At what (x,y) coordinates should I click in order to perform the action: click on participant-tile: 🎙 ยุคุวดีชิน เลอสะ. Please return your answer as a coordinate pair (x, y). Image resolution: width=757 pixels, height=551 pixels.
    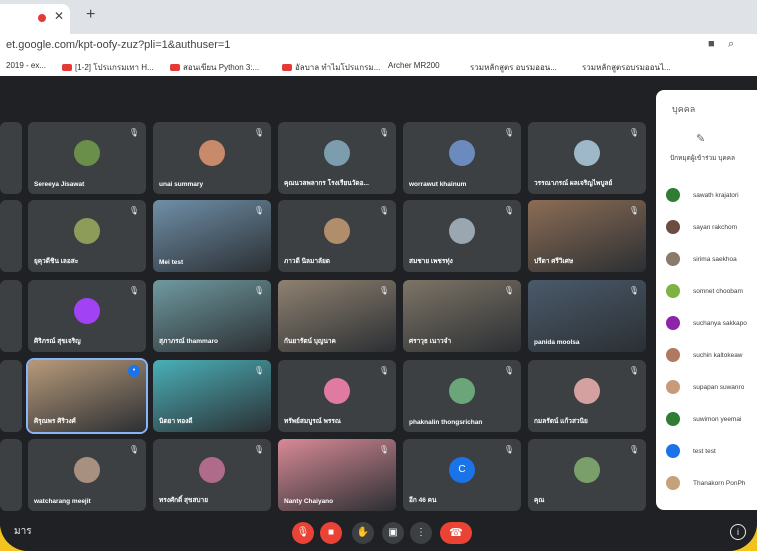
    Looking at the image, I should click on (87, 236).